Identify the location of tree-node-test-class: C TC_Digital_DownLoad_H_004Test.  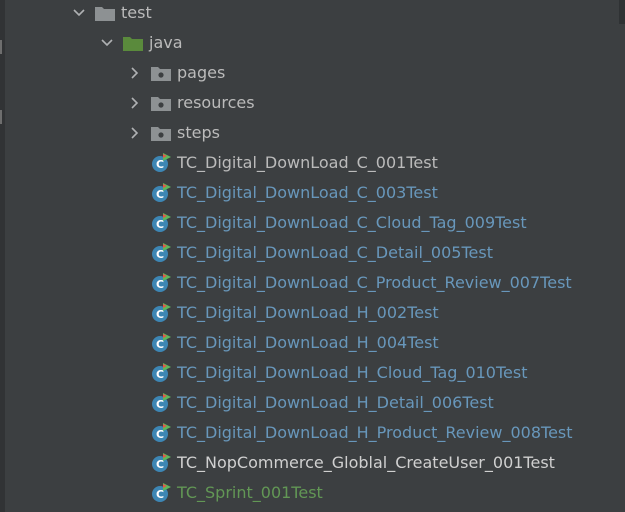
(312, 343).